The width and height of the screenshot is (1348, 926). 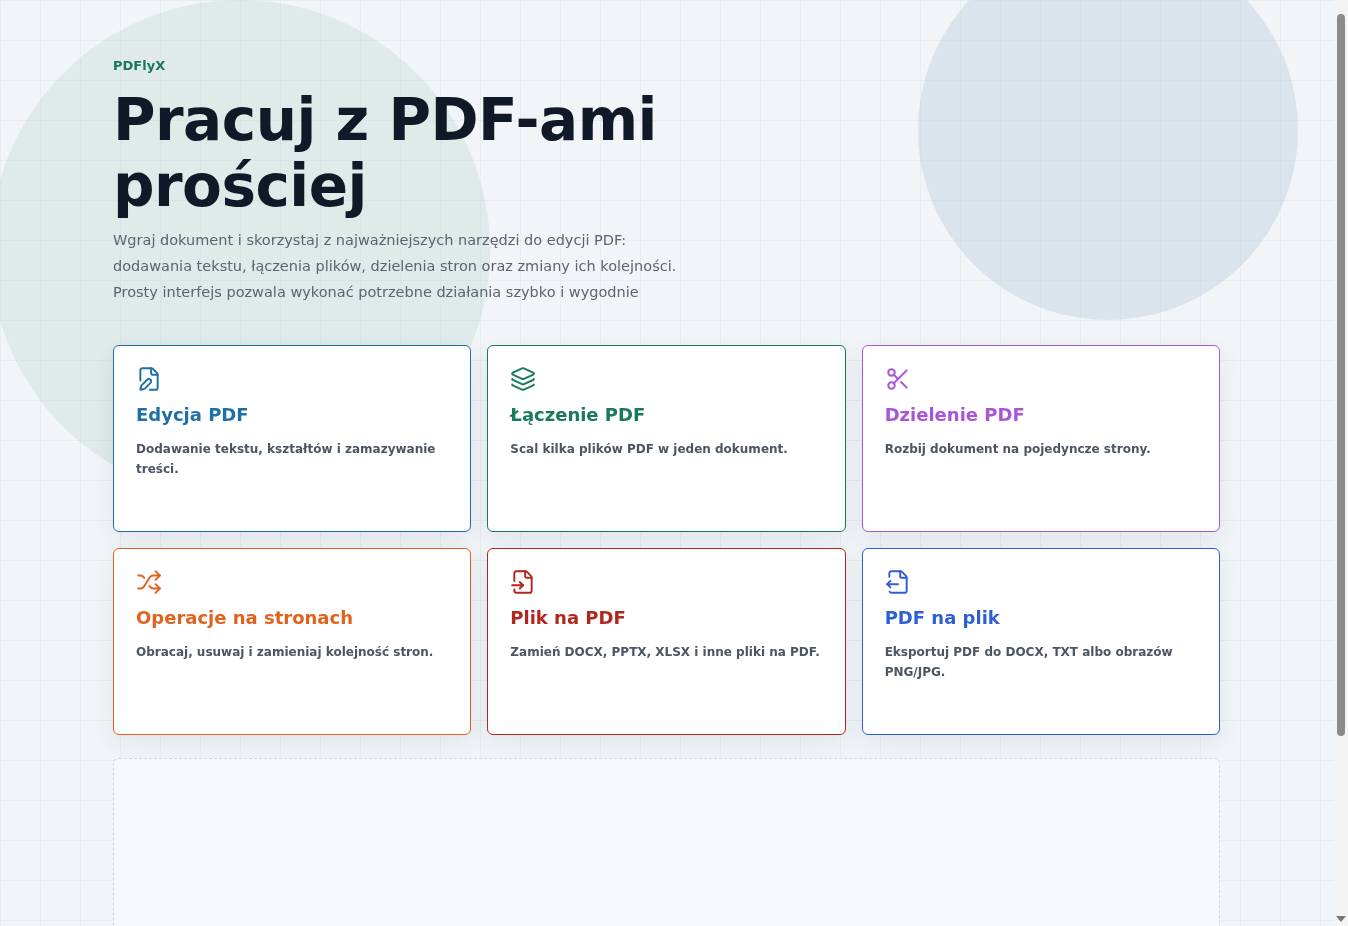 I want to click on shuffle-icon, so click(x=149, y=582).